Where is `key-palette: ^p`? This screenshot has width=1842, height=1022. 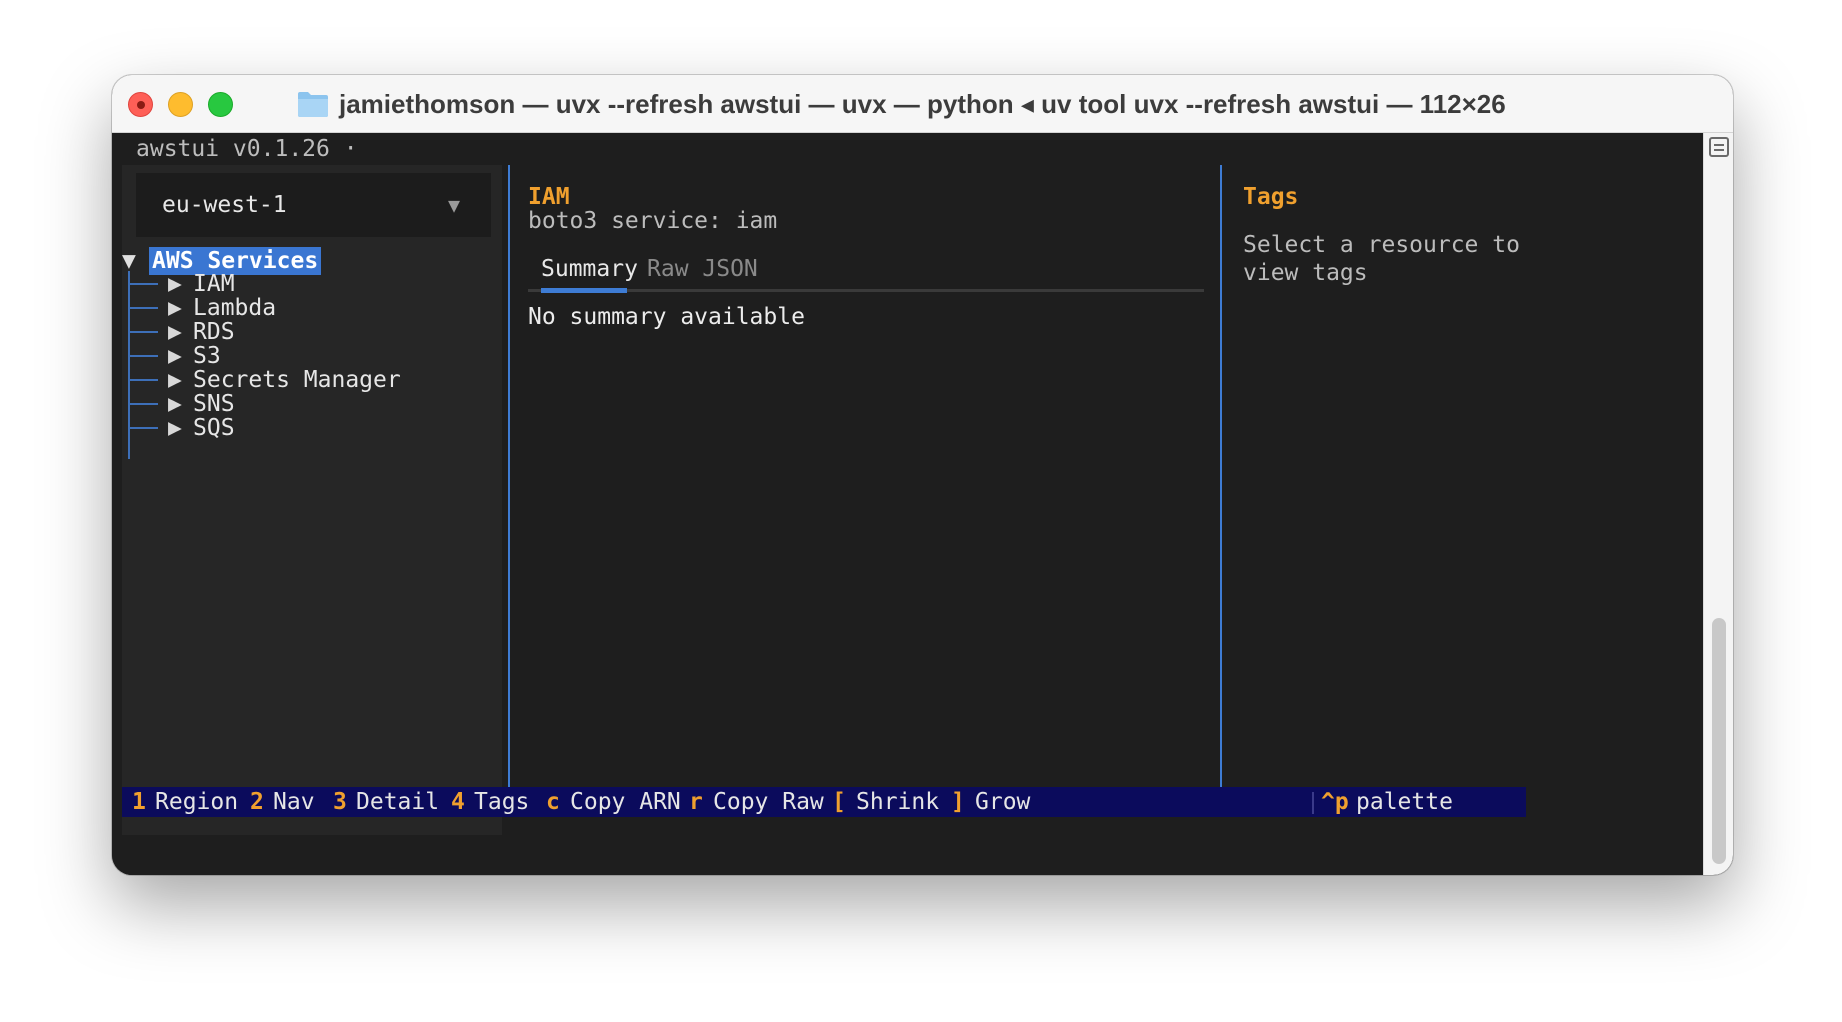 key-palette: ^p is located at coordinates (1335, 802).